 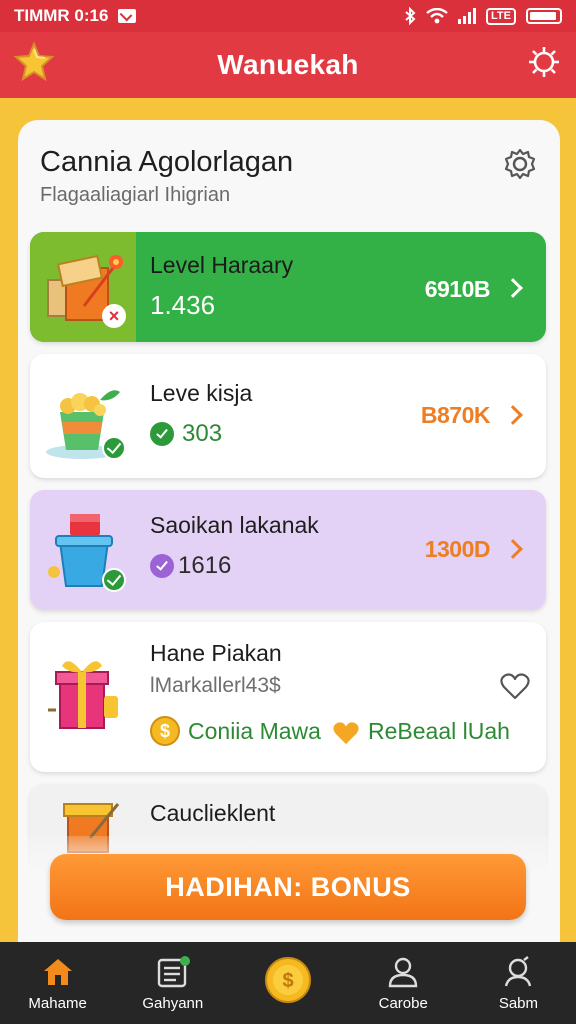 I want to click on panel-title: Cannia Agolorlagan, so click(x=167, y=162).